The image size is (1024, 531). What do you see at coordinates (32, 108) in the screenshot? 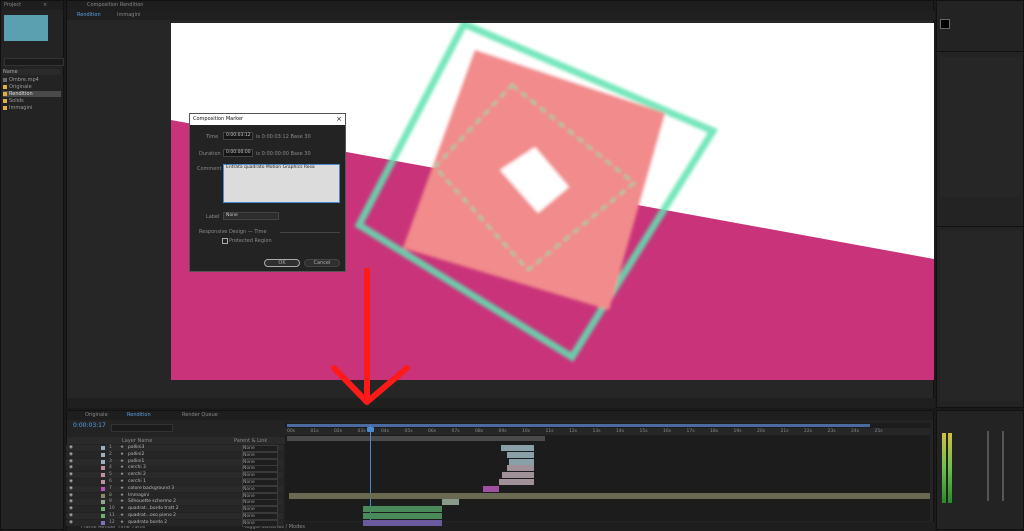
I see `list-item: Immagini` at bounding box center [32, 108].